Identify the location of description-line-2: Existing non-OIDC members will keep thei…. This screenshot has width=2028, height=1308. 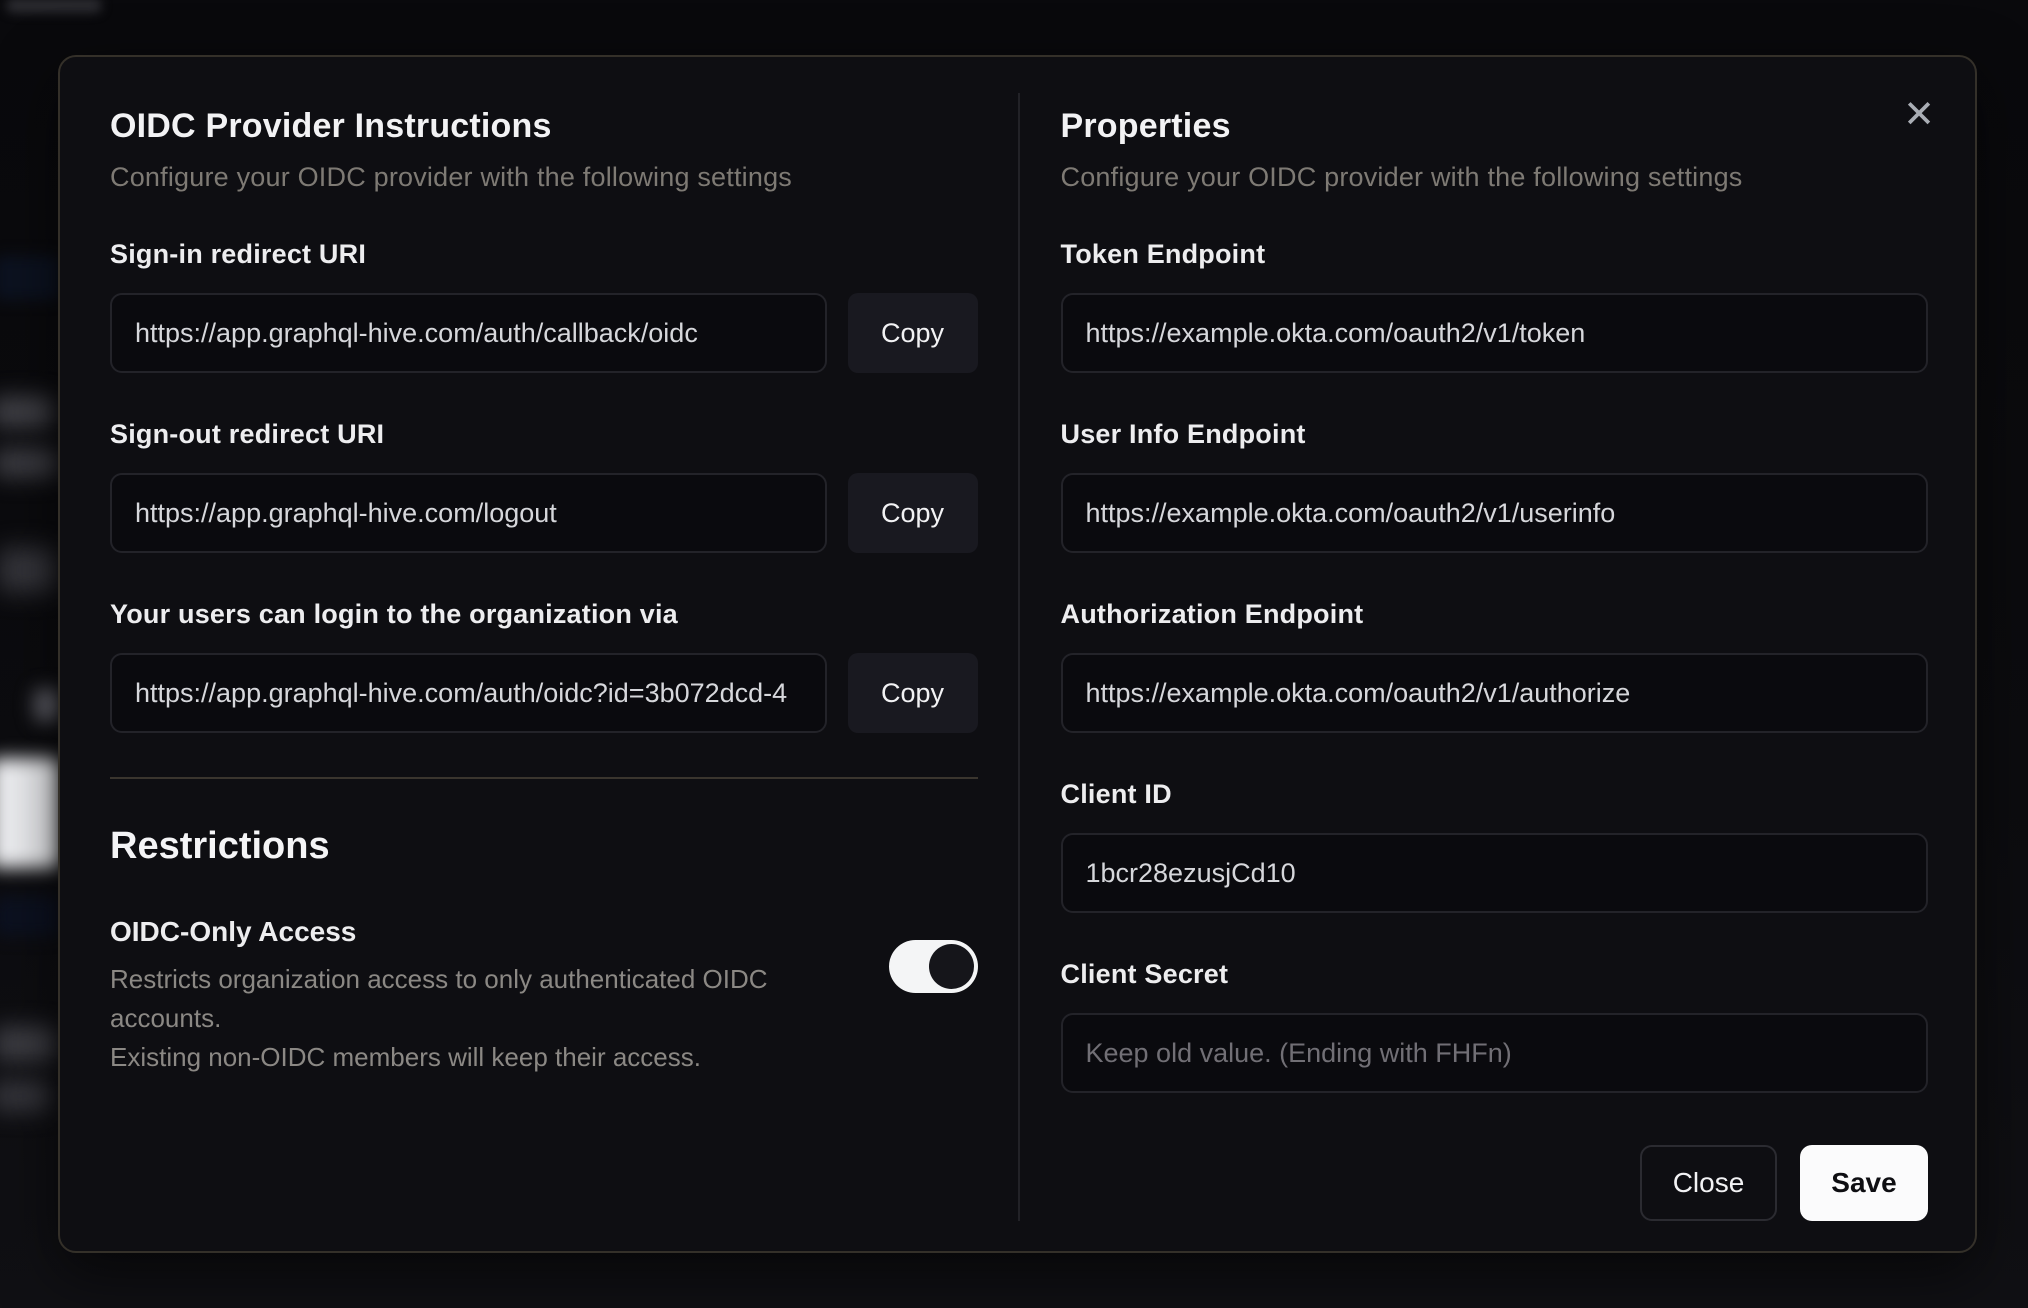
(405, 1057).